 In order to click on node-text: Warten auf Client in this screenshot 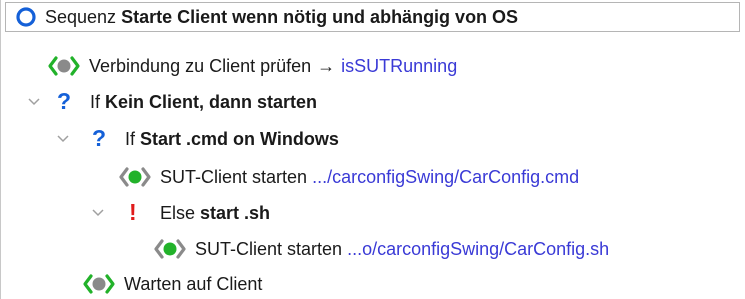, I will do `click(193, 284)`.